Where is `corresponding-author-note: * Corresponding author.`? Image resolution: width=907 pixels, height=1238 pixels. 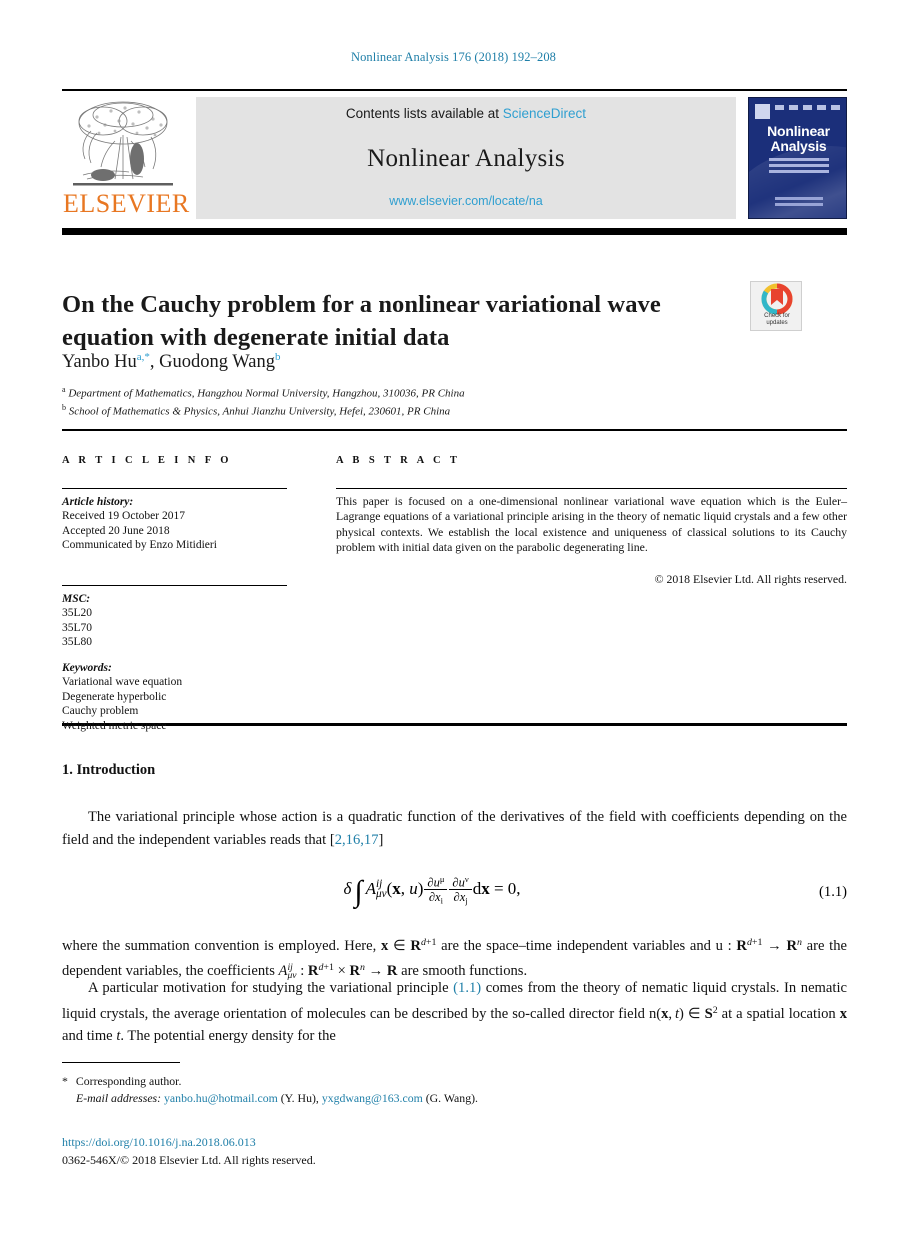
corresponding-author-note: * Corresponding author. is located at coordinates (412, 1081).